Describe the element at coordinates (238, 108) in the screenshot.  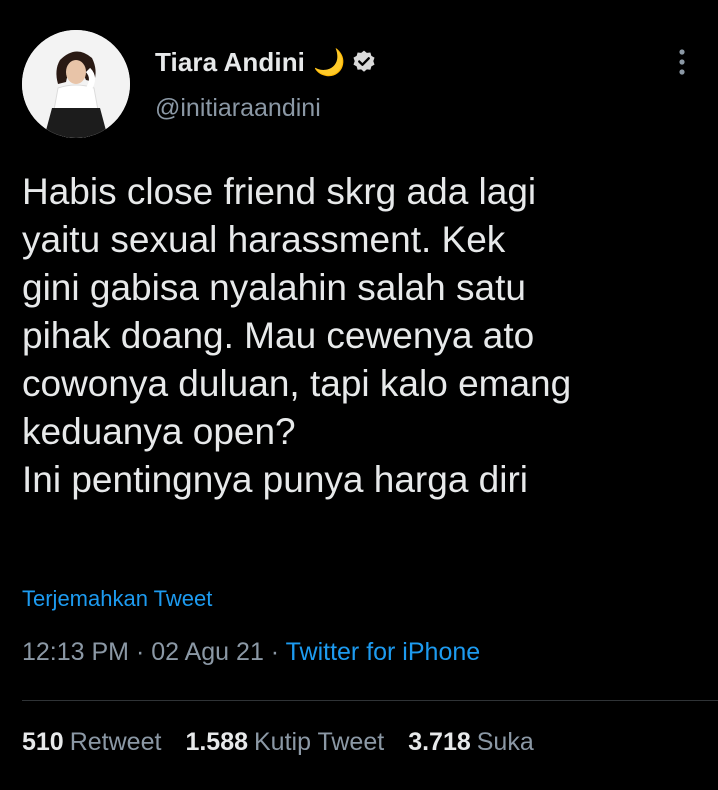
I see `author-handle: @initiaraandini` at that location.